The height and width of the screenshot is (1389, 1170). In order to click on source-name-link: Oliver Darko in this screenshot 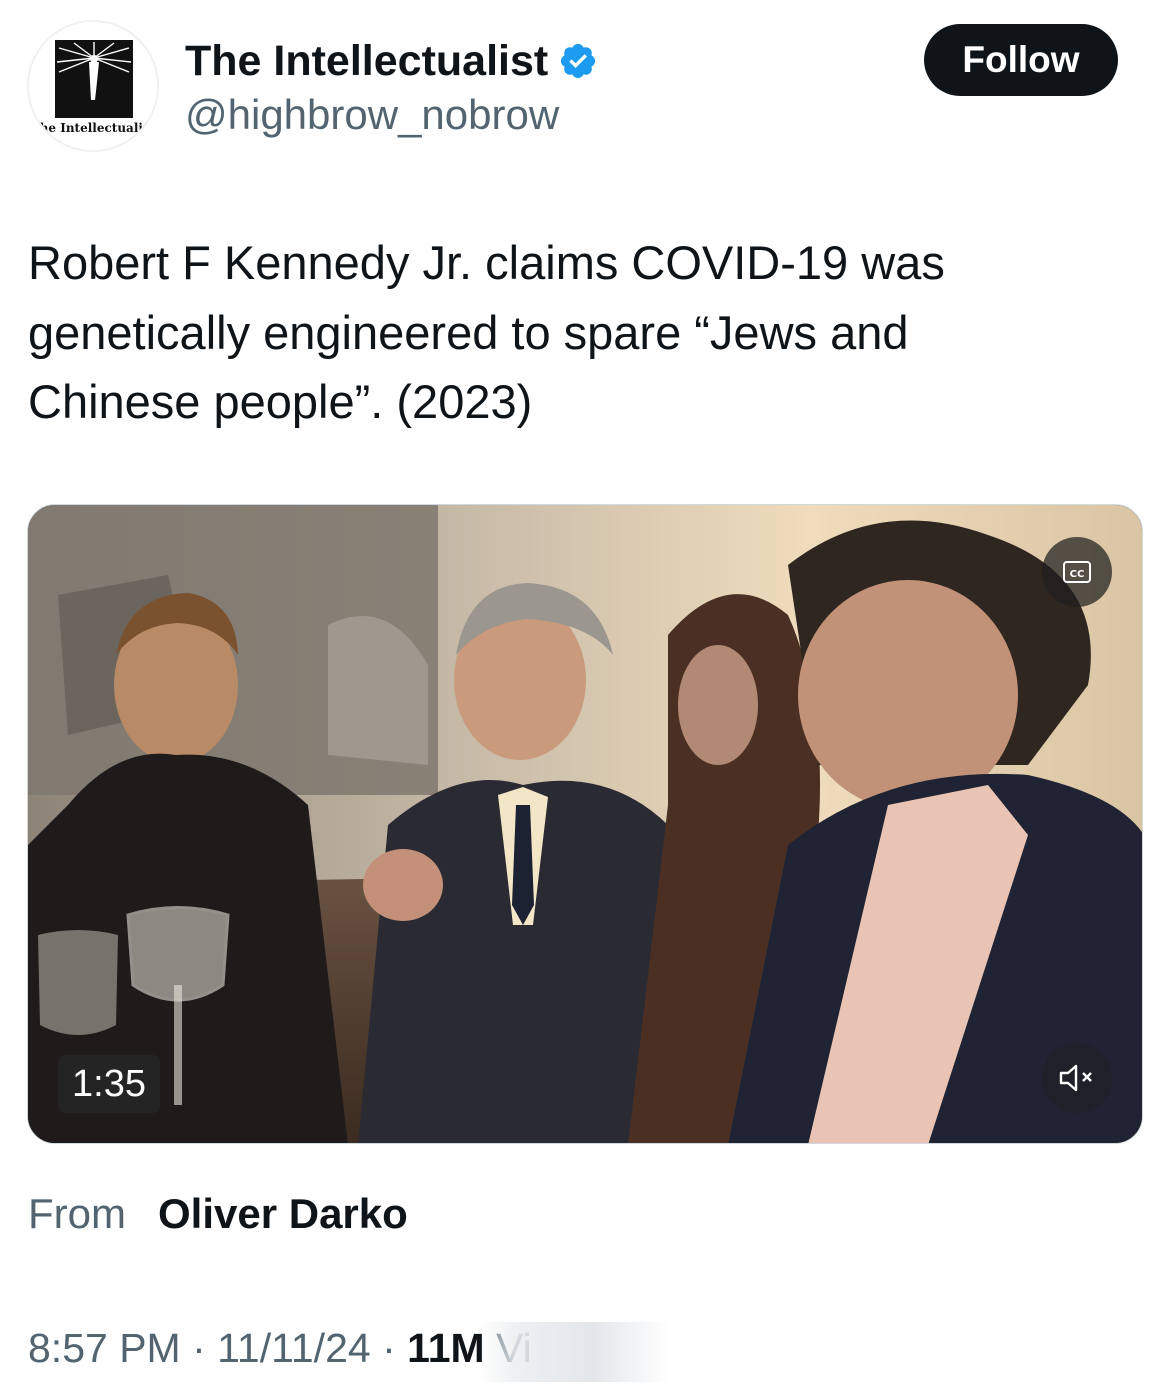, I will do `click(283, 1213)`.